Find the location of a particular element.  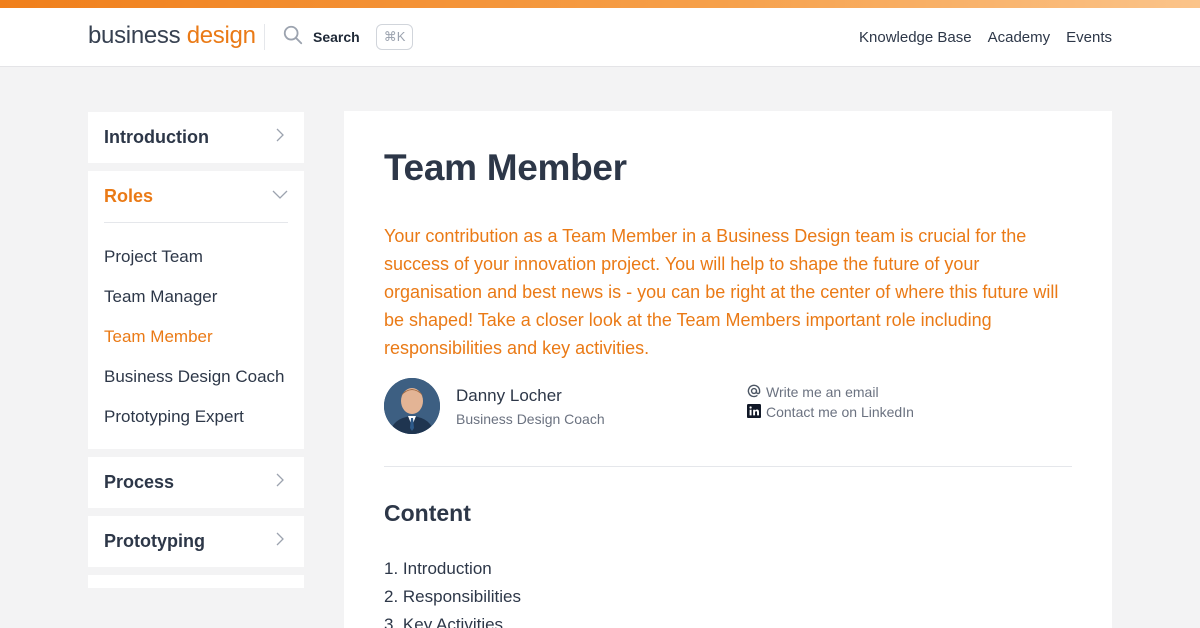

sidebar-section-label: Roles is located at coordinates (129, 196).